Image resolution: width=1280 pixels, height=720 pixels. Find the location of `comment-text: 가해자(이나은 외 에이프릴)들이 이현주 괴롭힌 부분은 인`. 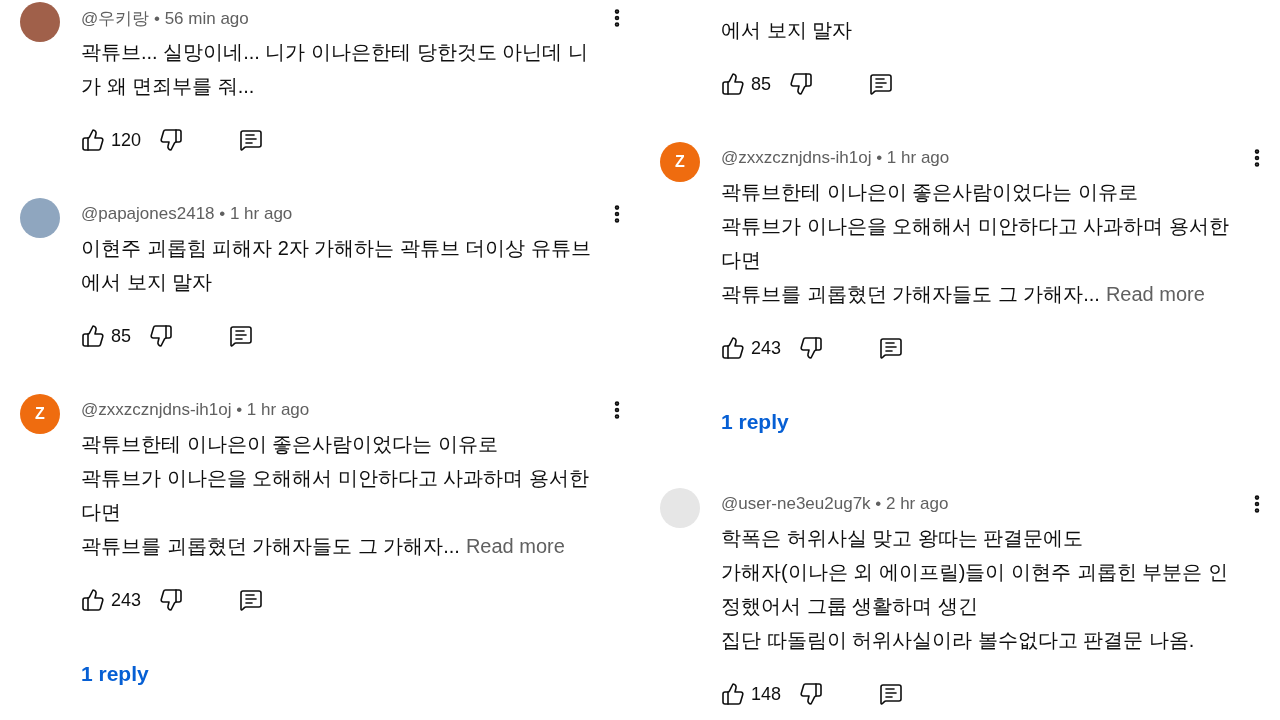

comment-text: 가해자(이나은 외 에이프릴)들이 이현주 괴롭힌 부분은 인 is located at coordinates (975, 572).